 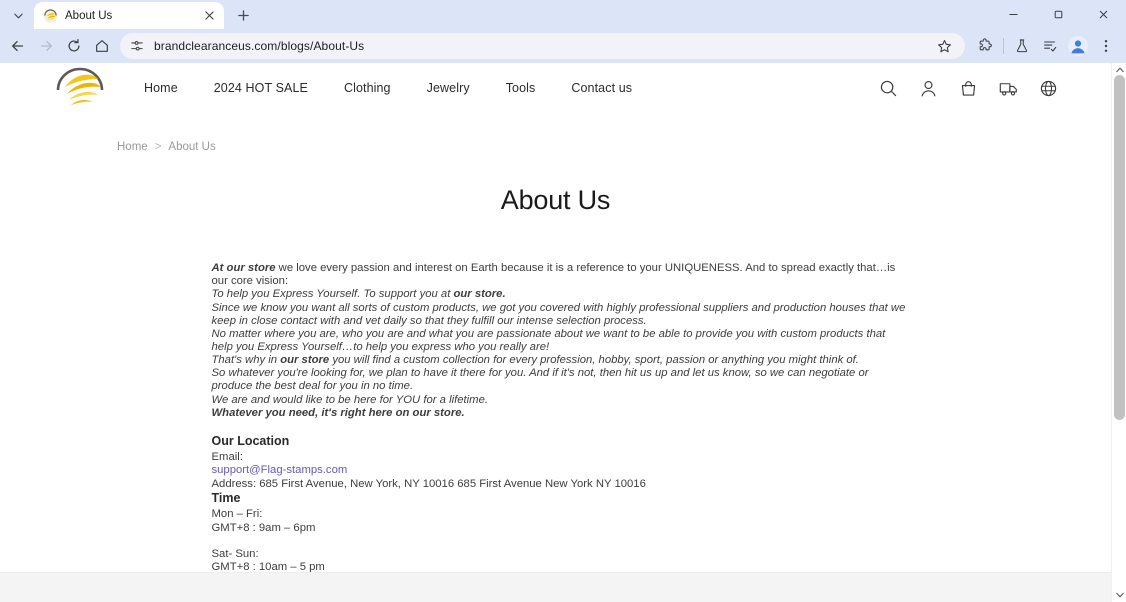 What do you see at coordinates (1008, 88) in the screenshot?
I see `order-tracking-truck-icon` at bounding box center [1008, 88].